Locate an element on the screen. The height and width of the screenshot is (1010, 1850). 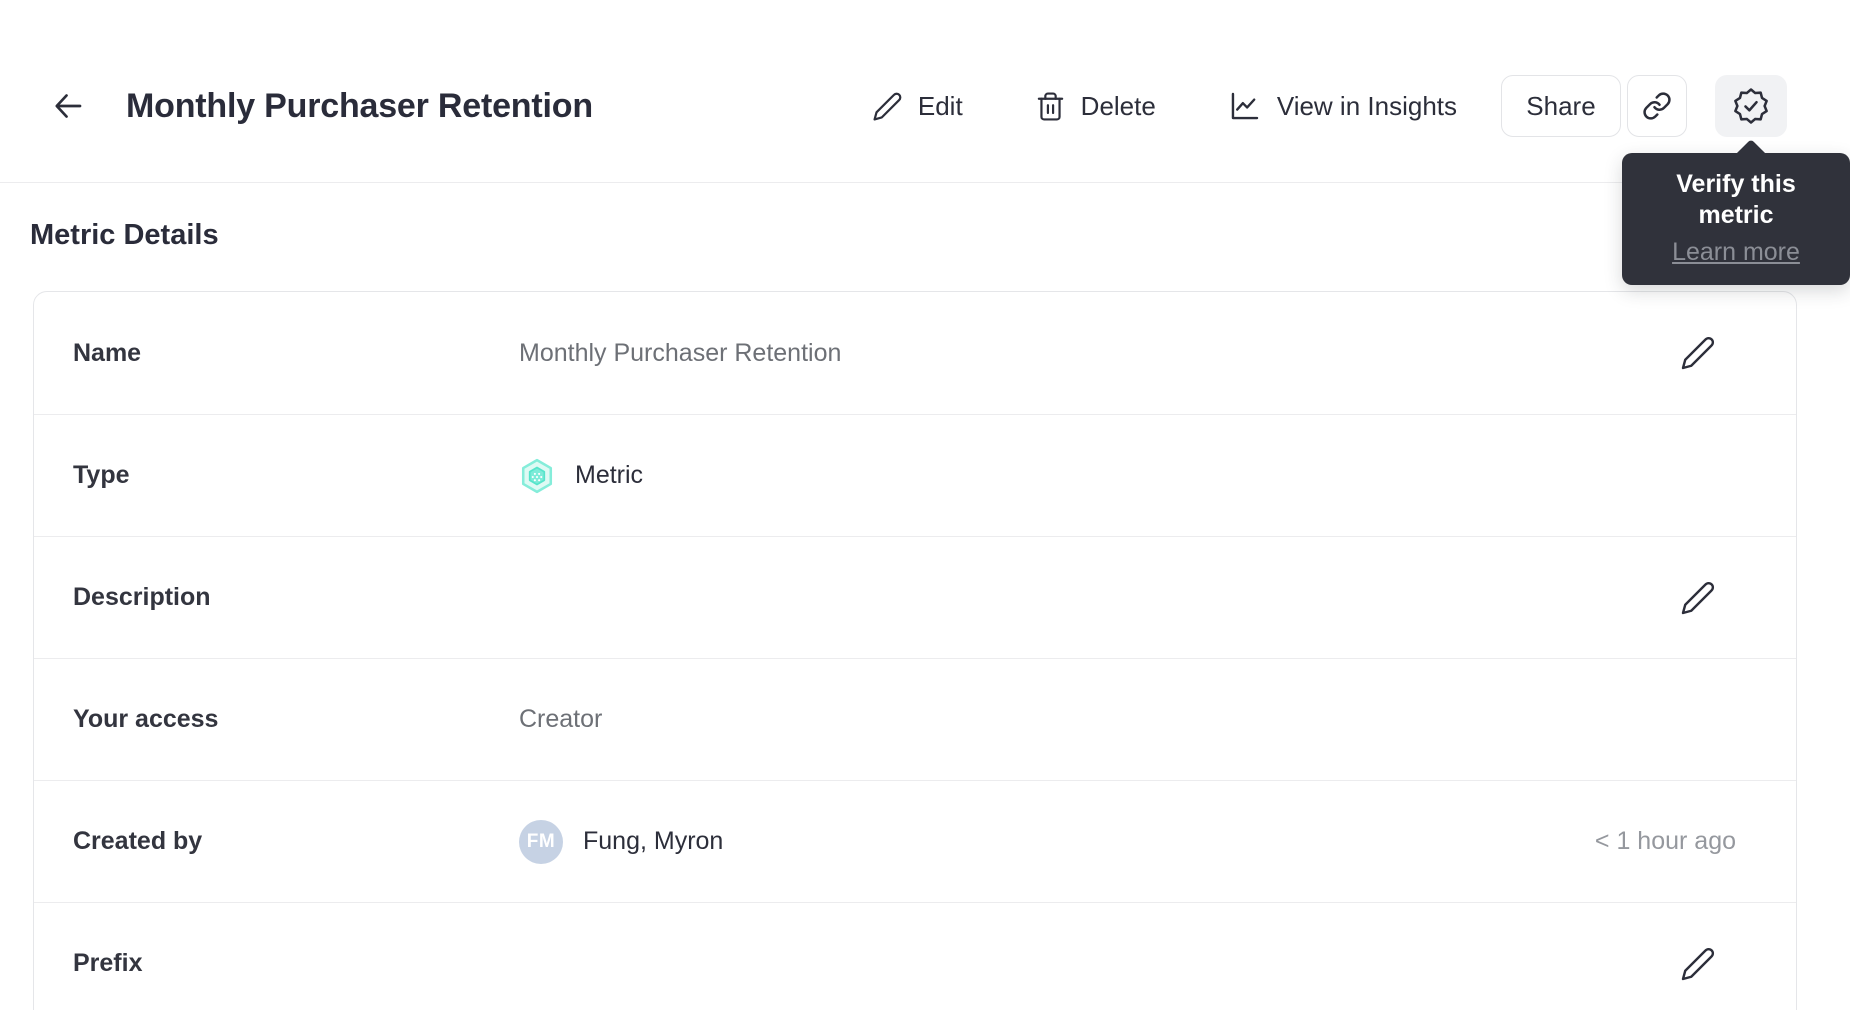
row-name: Name Monthly Purchaser Retention is located at coordinates (915, 353).